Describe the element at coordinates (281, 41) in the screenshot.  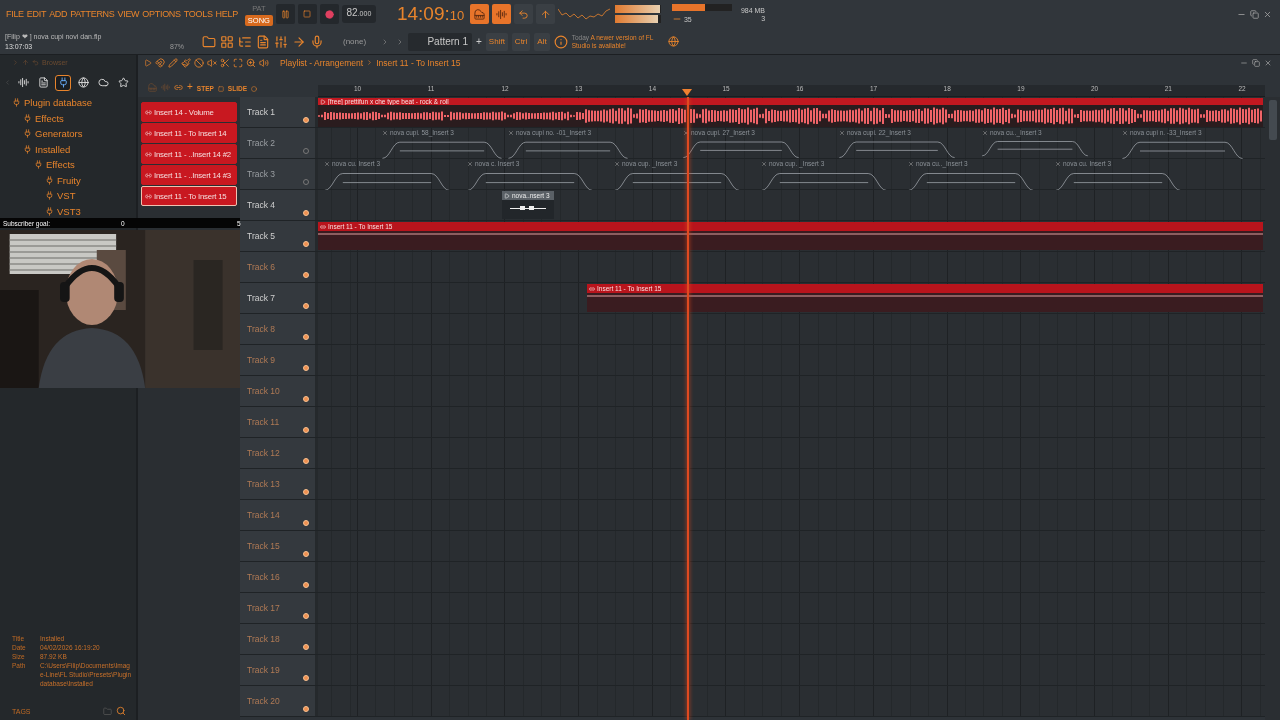
I see `mixer-icon` at that location.